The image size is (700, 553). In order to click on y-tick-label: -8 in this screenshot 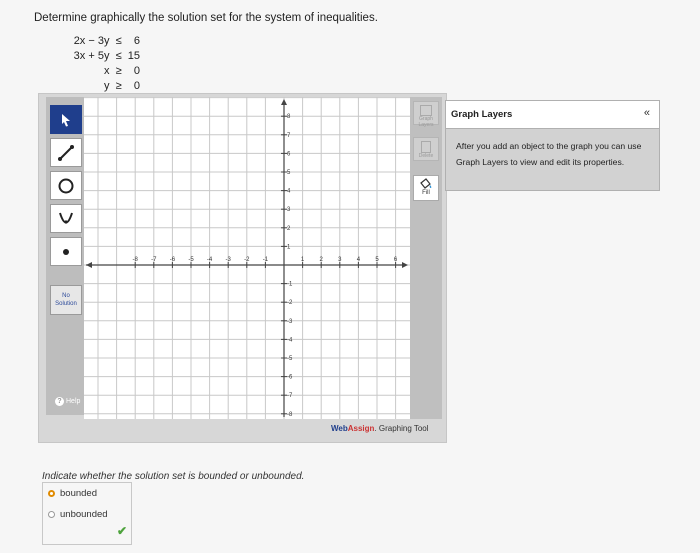, I will do `click(290, 415)`.